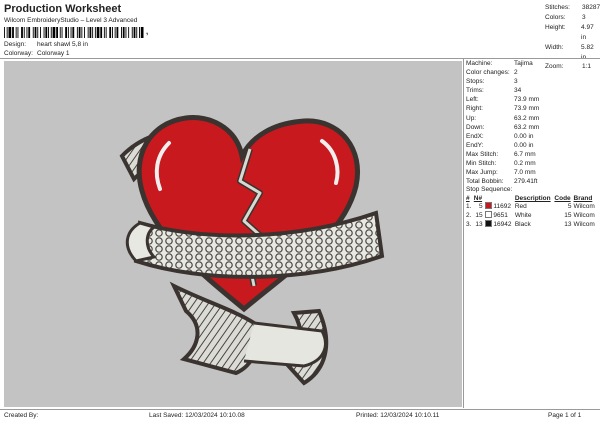 This screenshot has height=424, width=600. Describe the element at coordinates (503, 127) in the screenshot. I see `prop-down: Down: 63.2 mm` at that location.